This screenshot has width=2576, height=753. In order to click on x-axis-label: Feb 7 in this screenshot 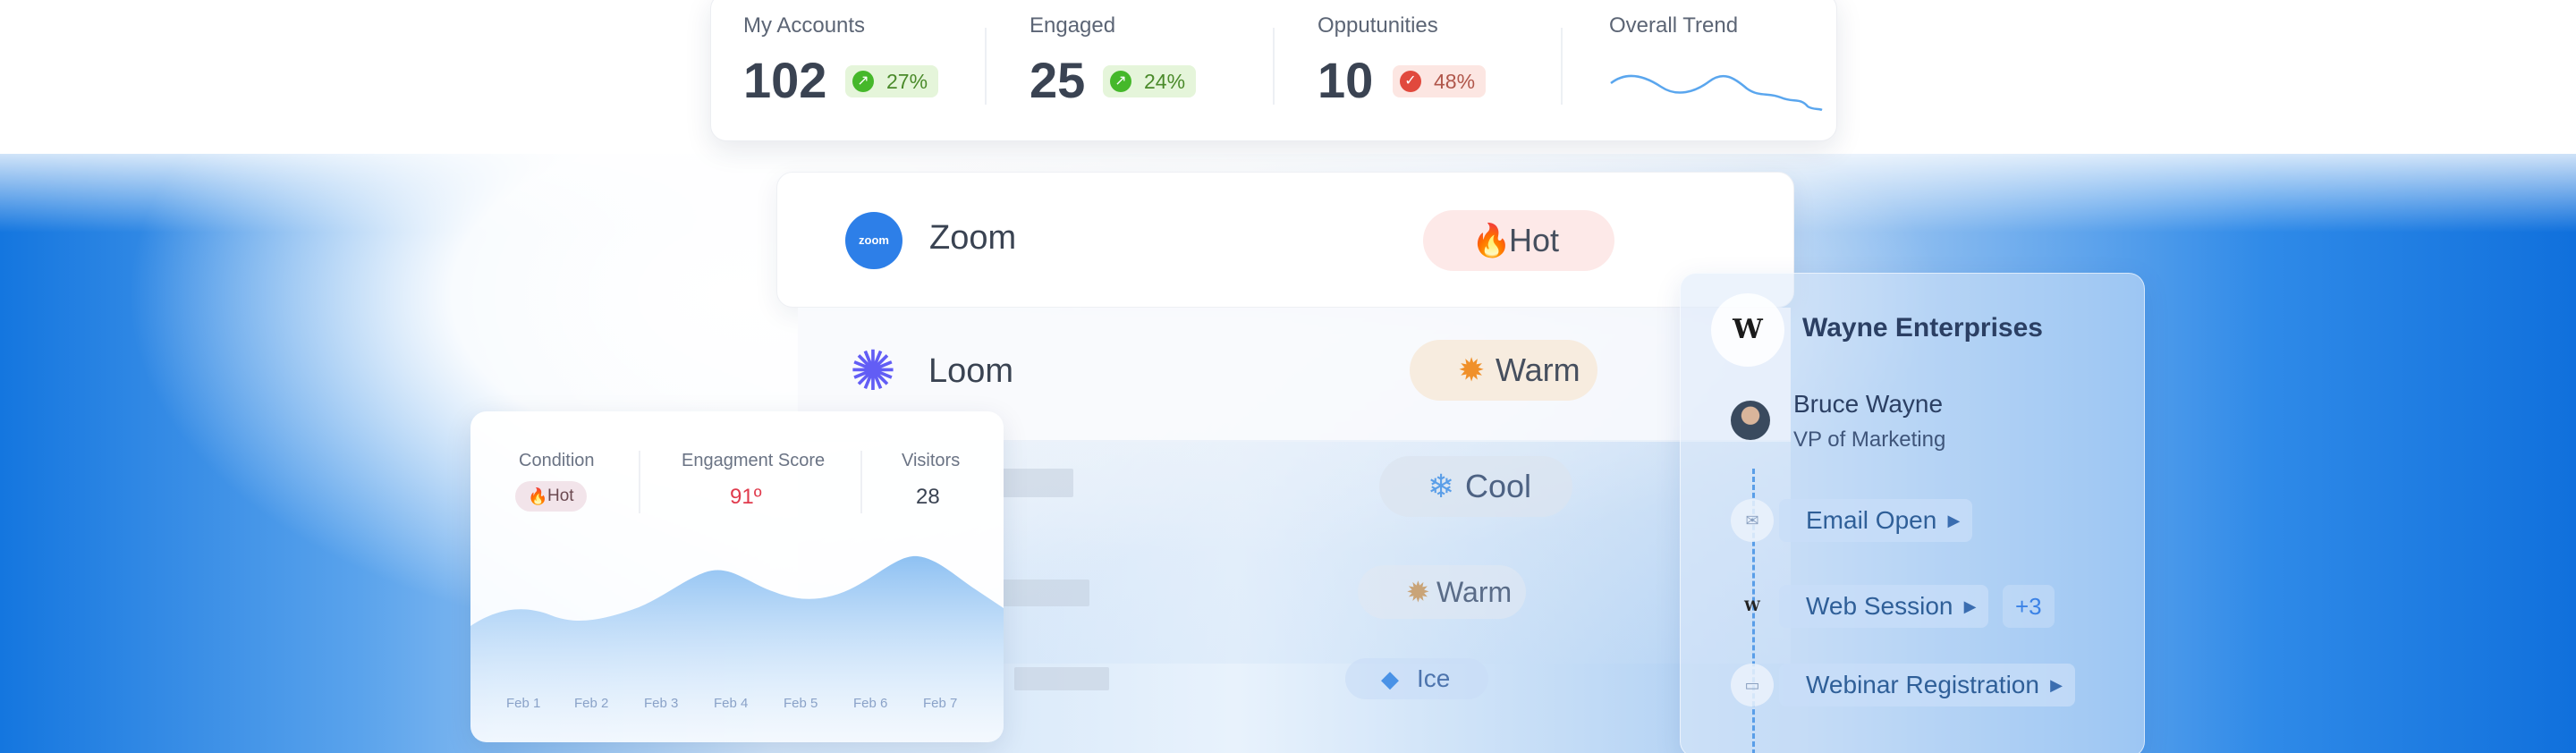, I will do `click(940, 703)`.